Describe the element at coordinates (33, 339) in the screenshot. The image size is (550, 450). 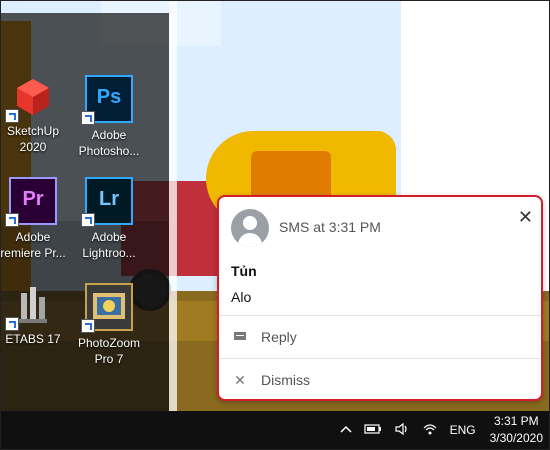
I see `icon-label: ETABS 17` at that location.